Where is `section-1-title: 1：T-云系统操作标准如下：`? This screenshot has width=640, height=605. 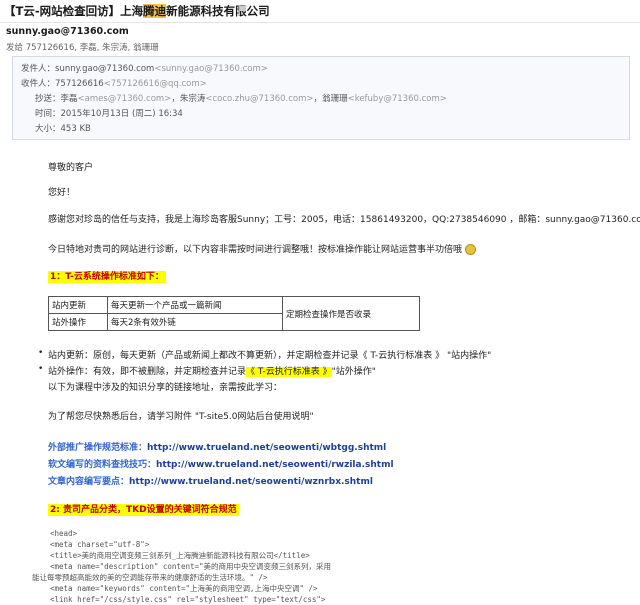 section-1-title: 1：T-云系统操作标准如下： is located at coordinates (107, 277).